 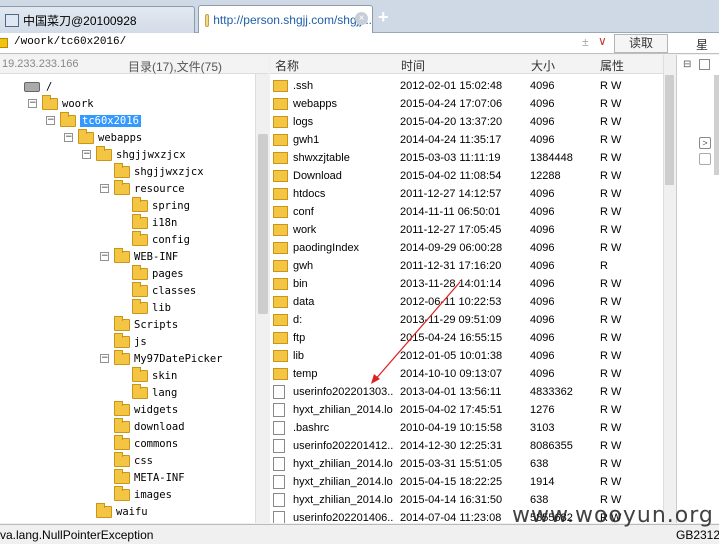 I want to click on tree-node: − shgjjwxzjcx, so click(x=134, y=154).